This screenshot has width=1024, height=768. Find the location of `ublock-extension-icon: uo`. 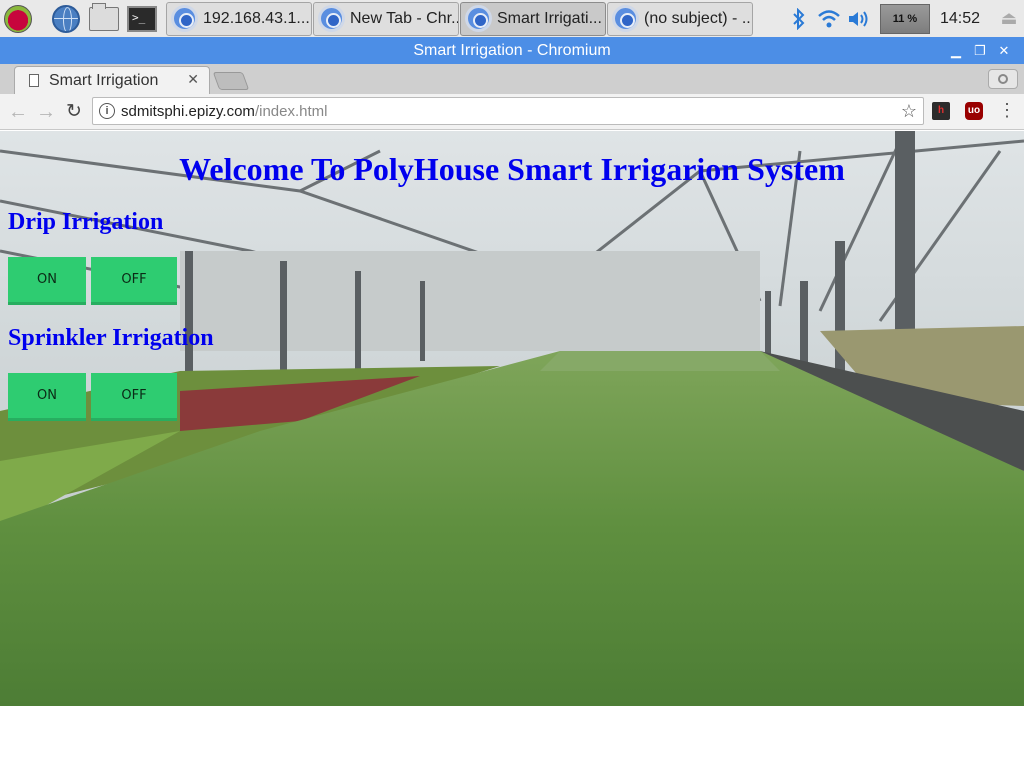

ublock-extension-icon: uo is located at coordinates (974, 111).